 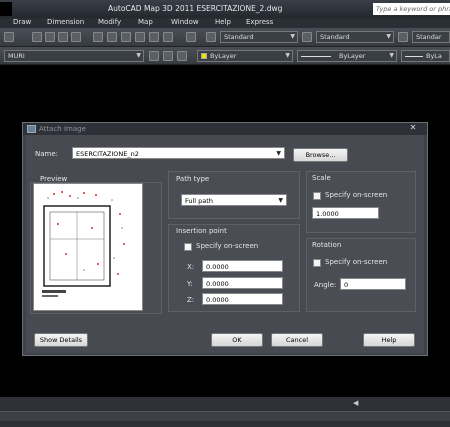 What do you see at coordinates (201, 231) in the screenshot?
I see `insertion-point-label: Insertion point` at bounding box center [201, 231].